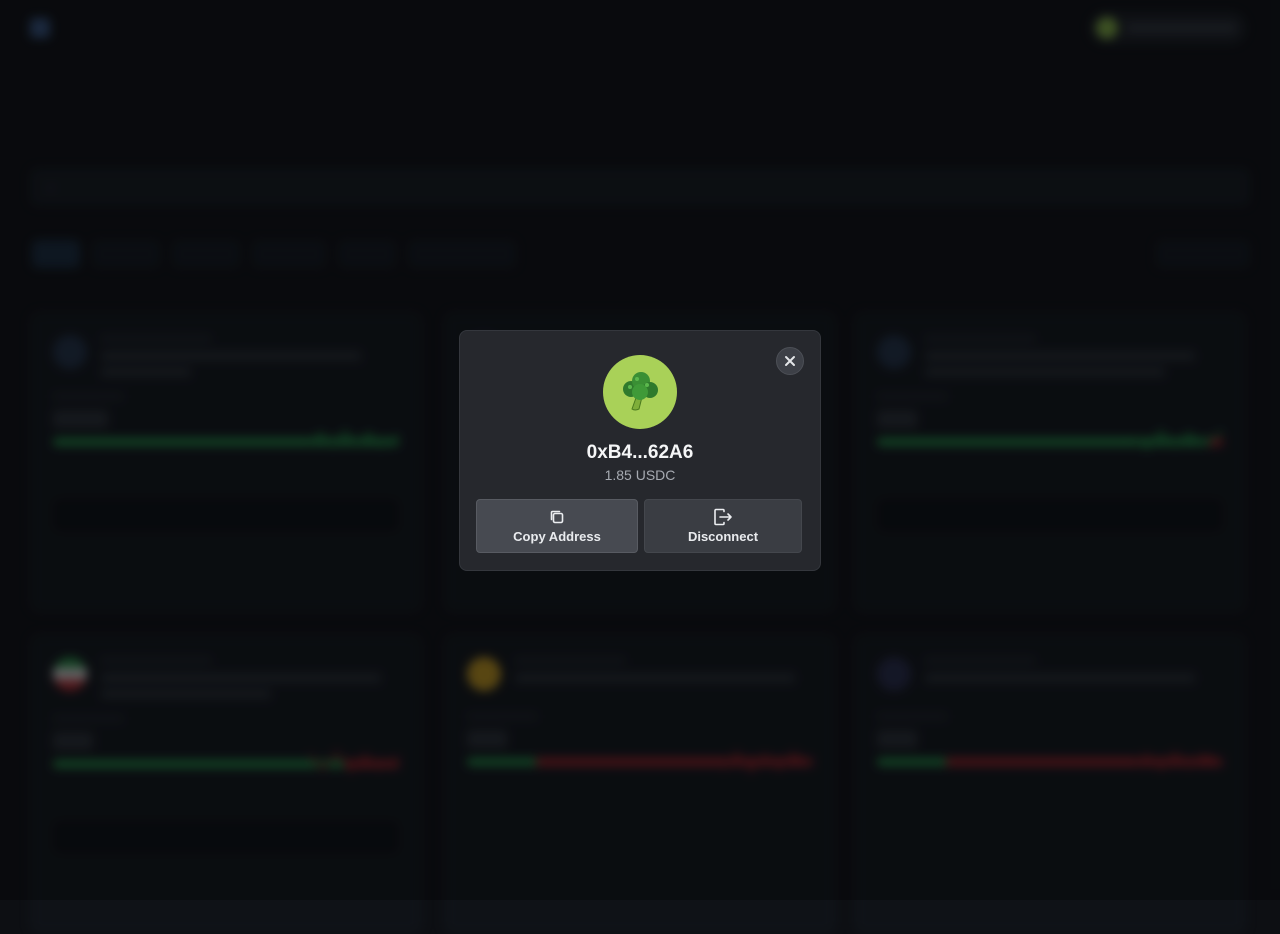 This screenshot has height=934, width=1280. I want to click on disconnect-label: Disconnect, so click(723, 536).